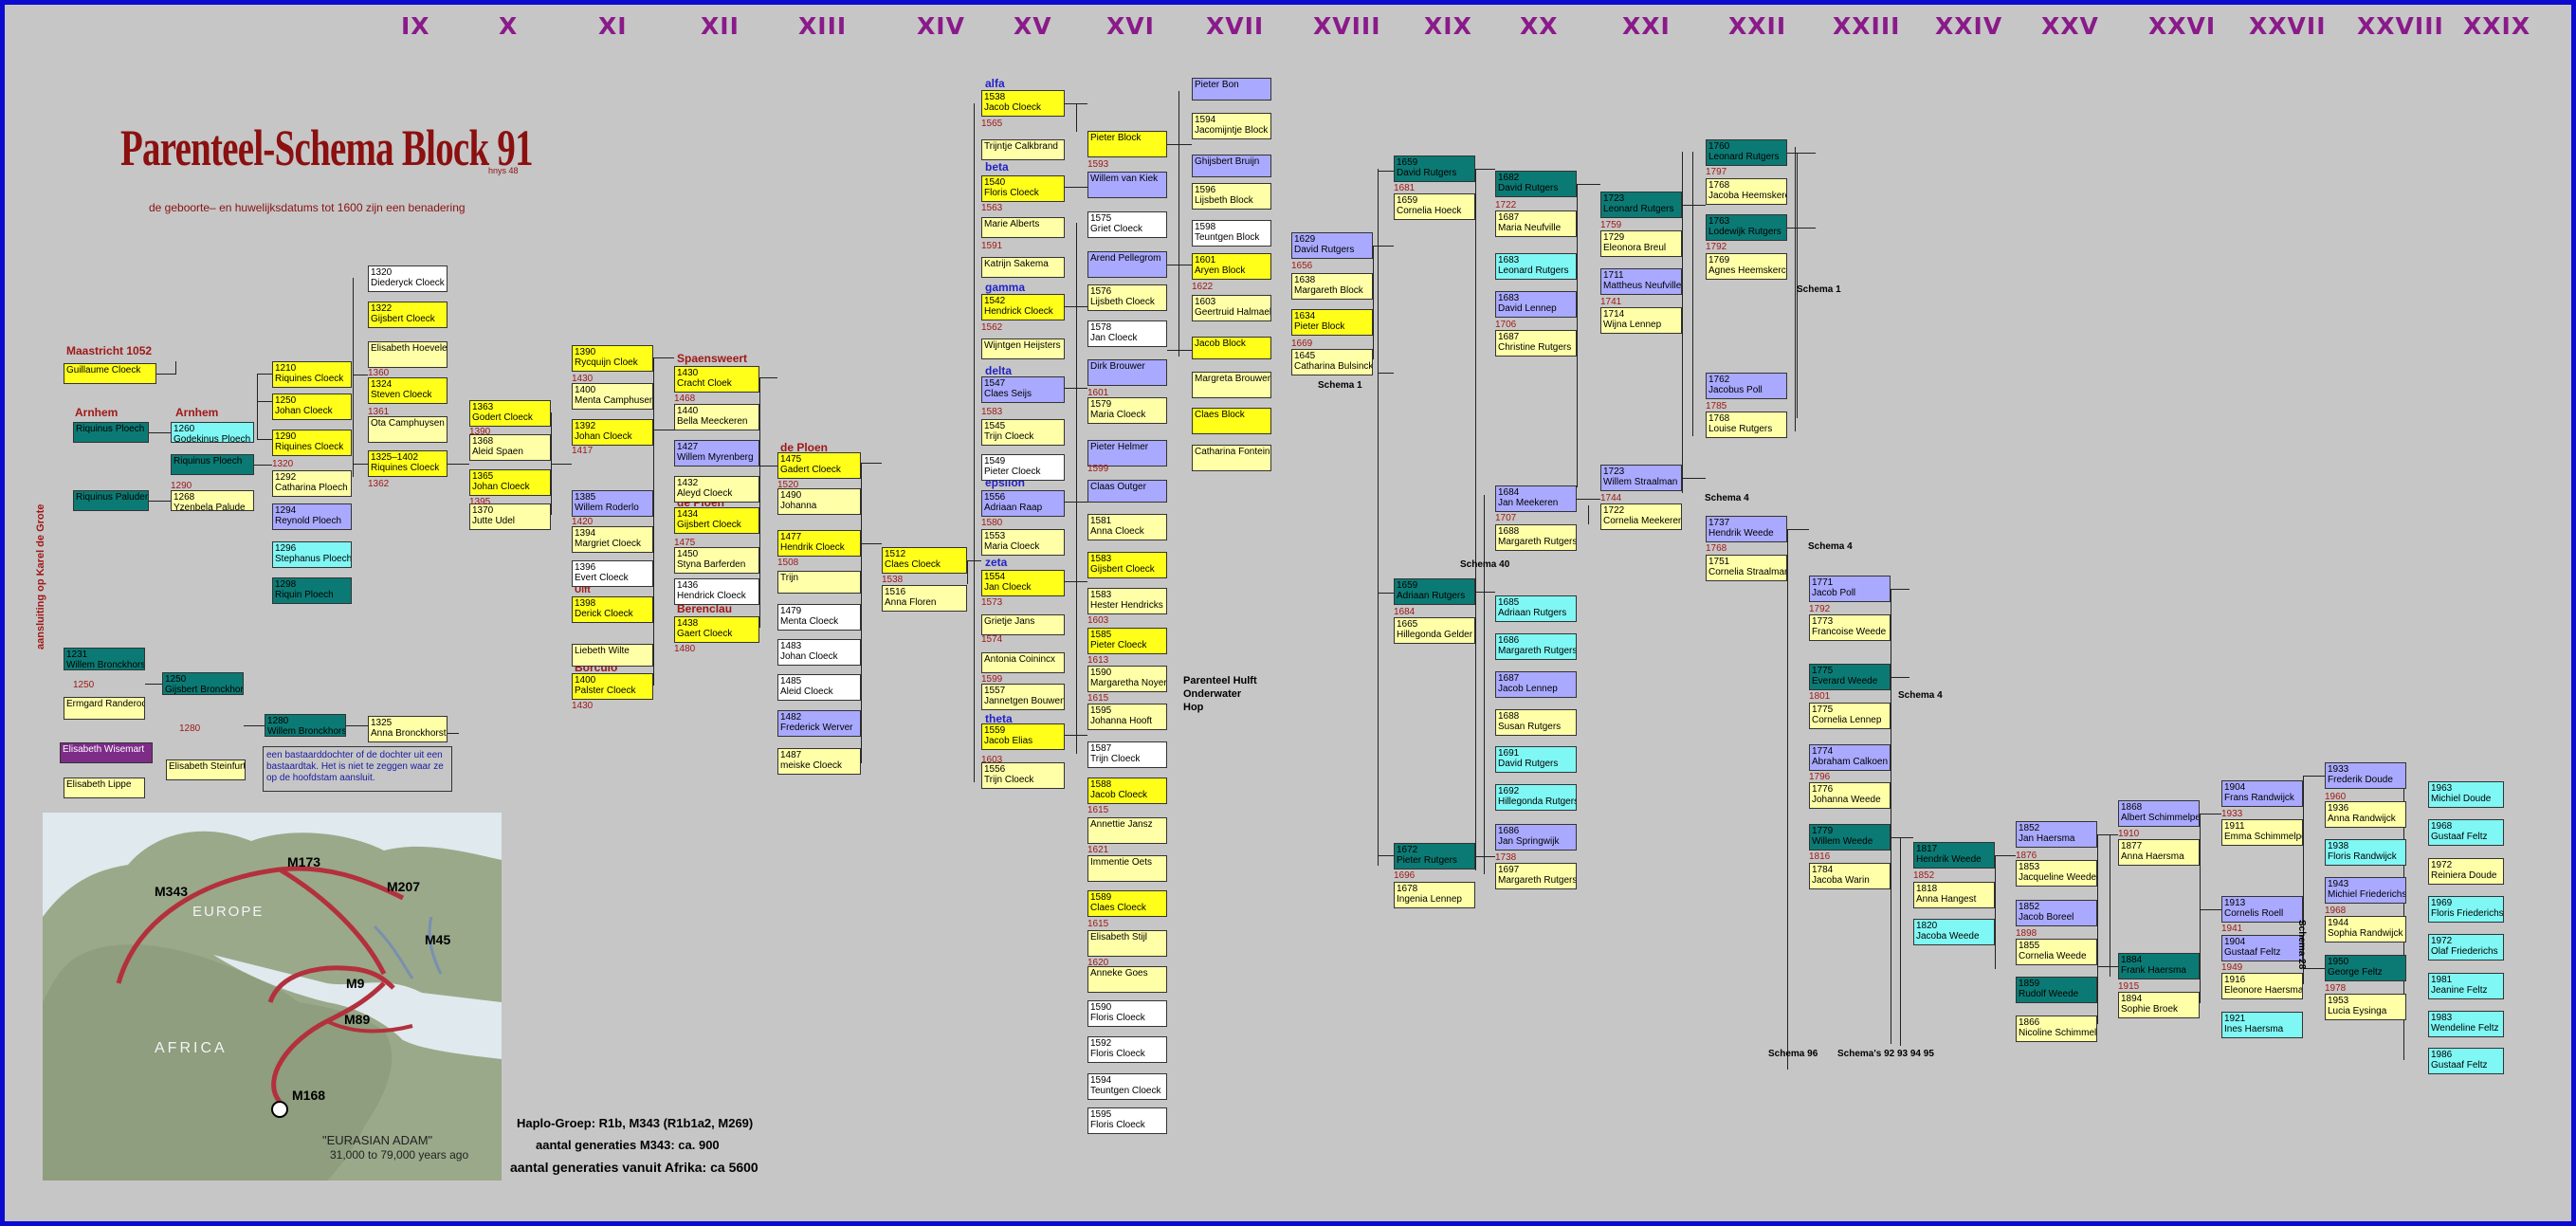  What do you see at coordinates (1849, 632) in the screenshot?
I see `person-name: Francoise Weede` at bounding box center [1849, 632].